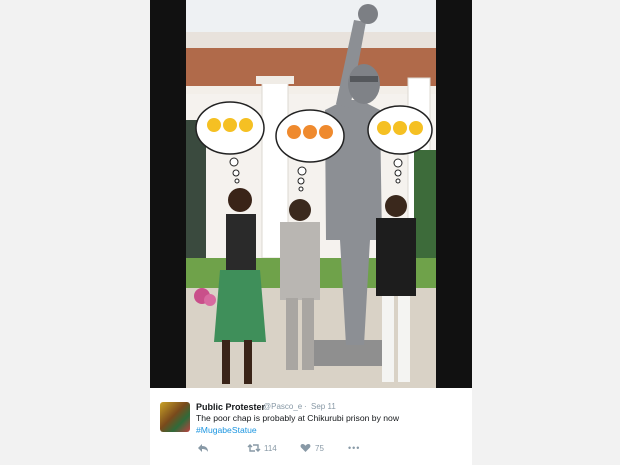 This screenshot has height=465, width=620. I want to click on heart-icon, so click(305, 449).